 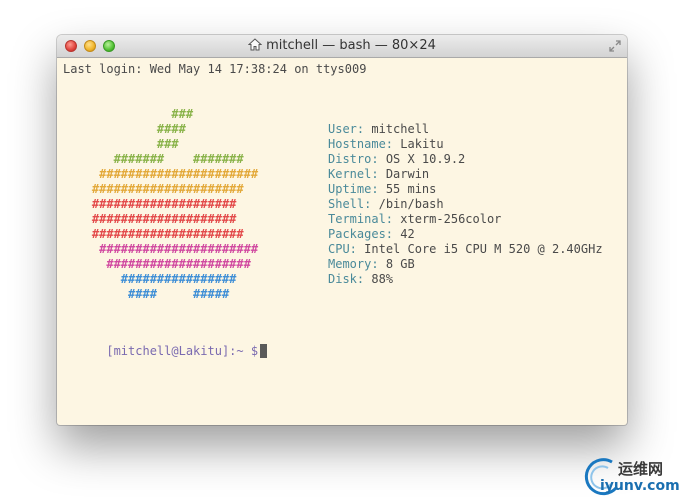 I want to click on info-key: CPU:, so click(x=342, y=249).